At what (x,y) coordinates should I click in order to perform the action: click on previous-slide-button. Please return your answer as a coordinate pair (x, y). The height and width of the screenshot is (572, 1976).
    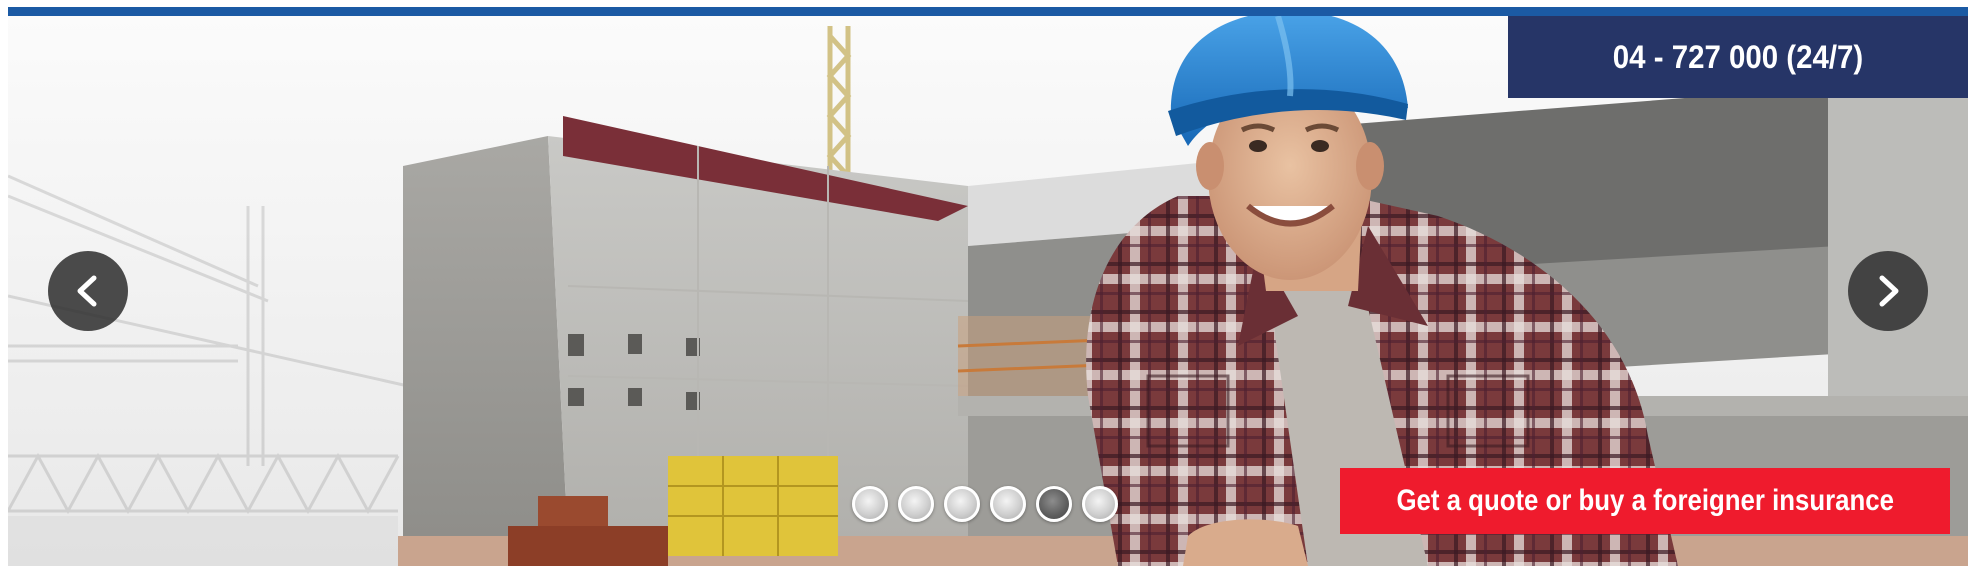
    Looking at the image, I should click on (88, 291).